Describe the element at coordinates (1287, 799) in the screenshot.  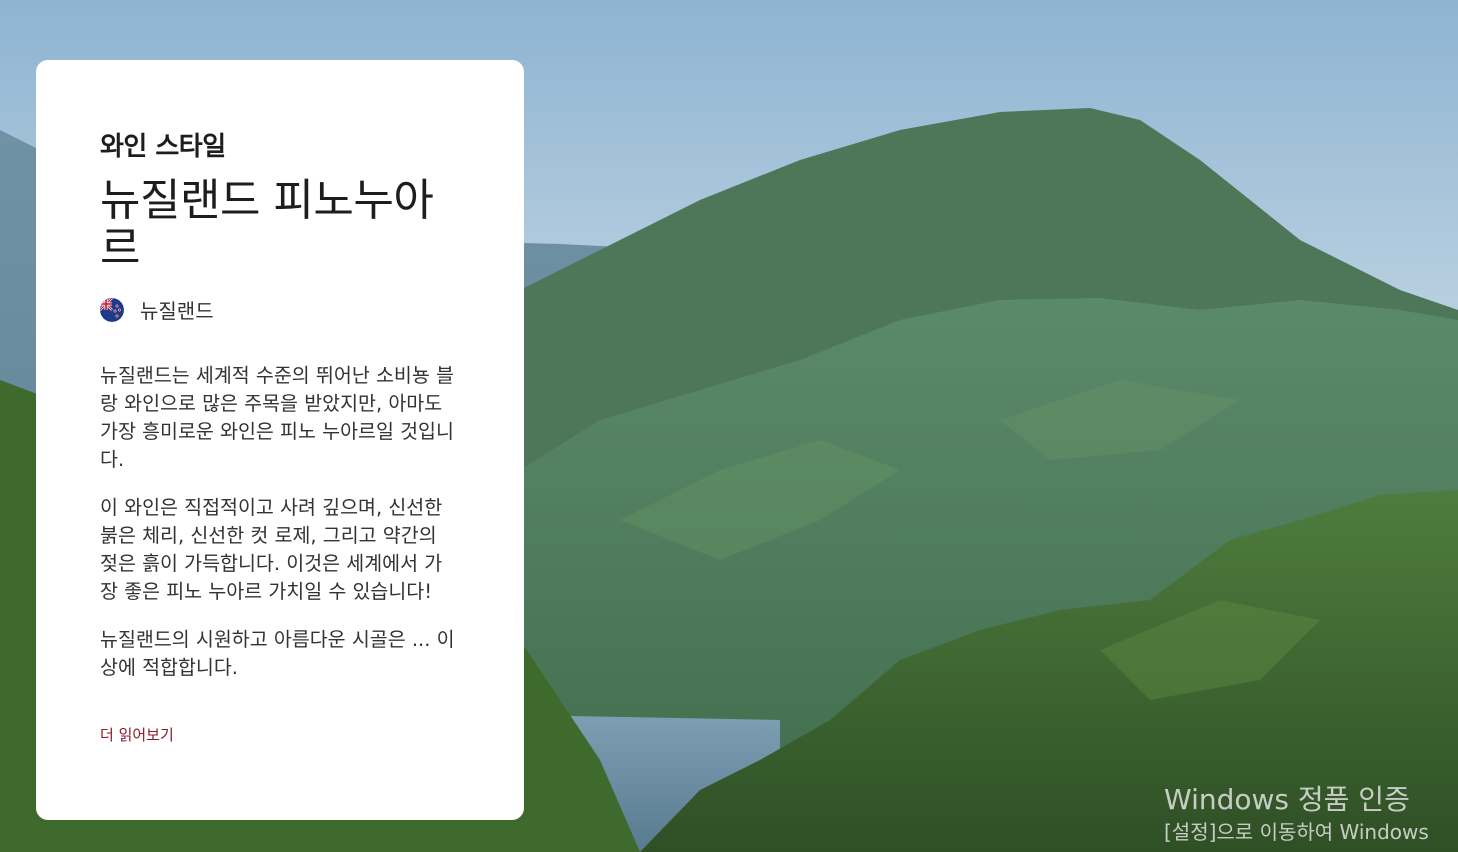
I see `watermark-line-1: Windows 정품 인증` at that location.